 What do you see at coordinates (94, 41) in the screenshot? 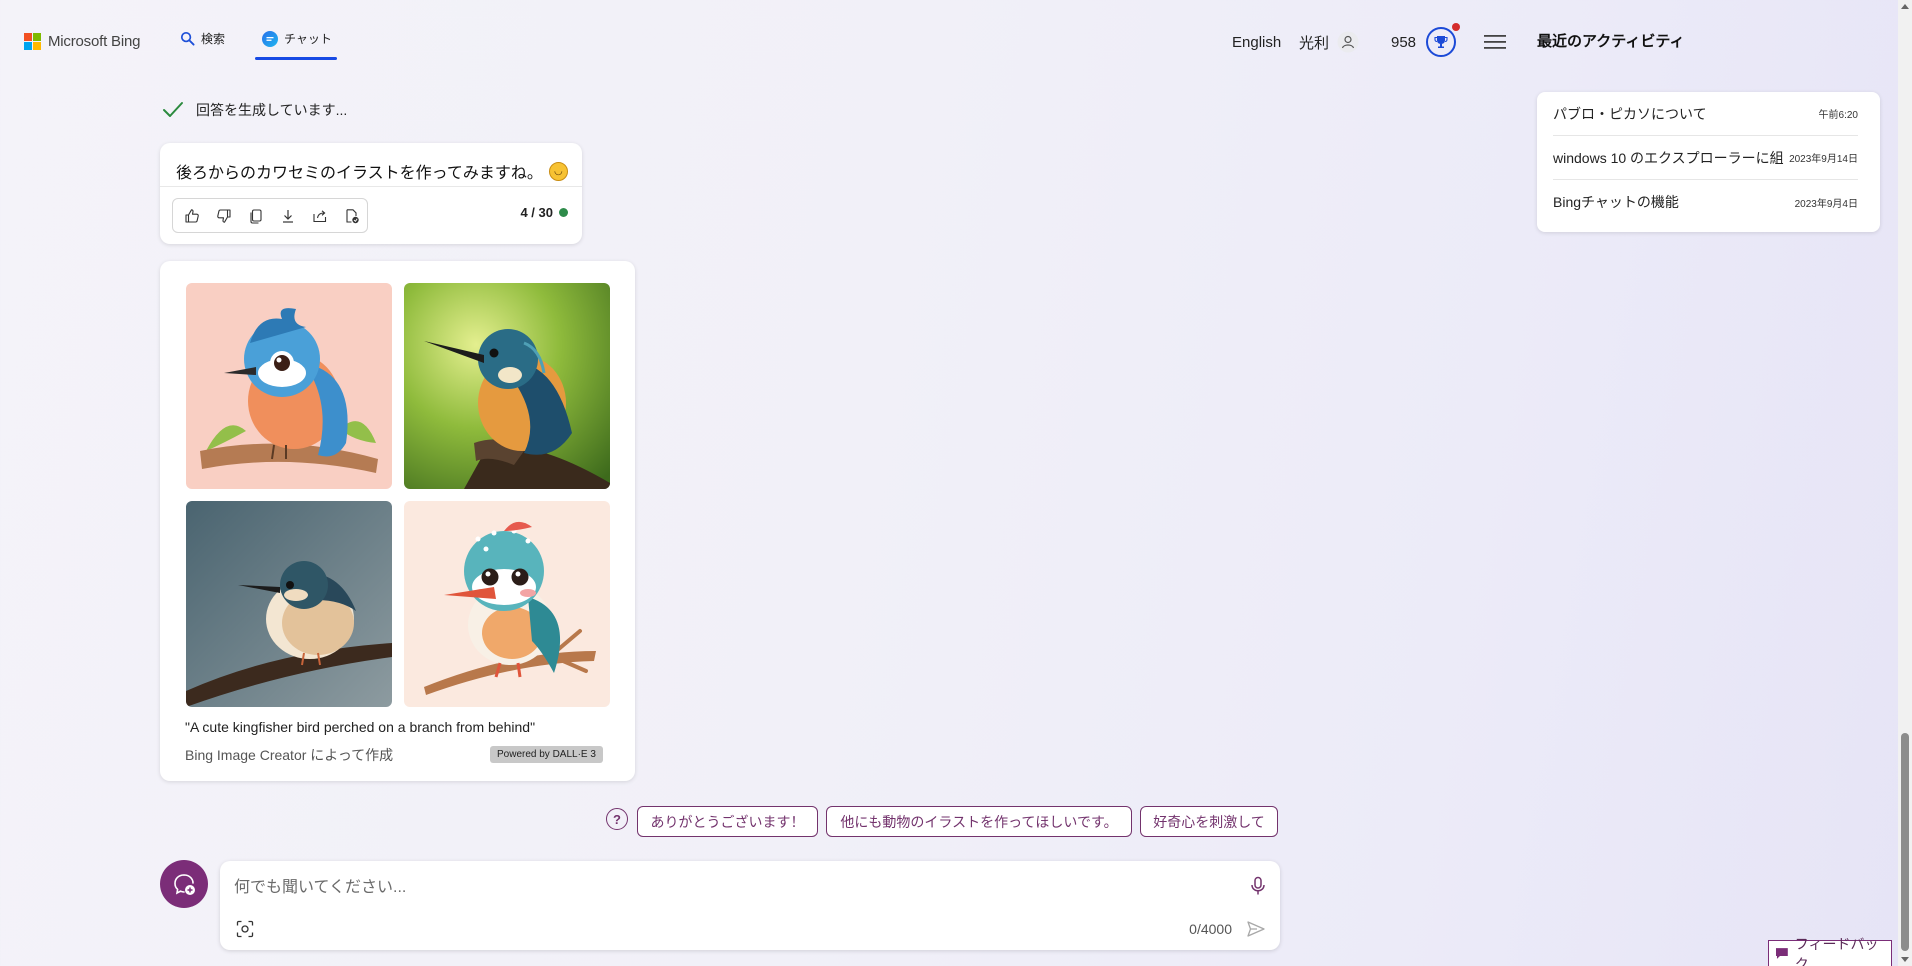
I see `logo-text: Microsoft Bing` at bounding box center [94, 41].